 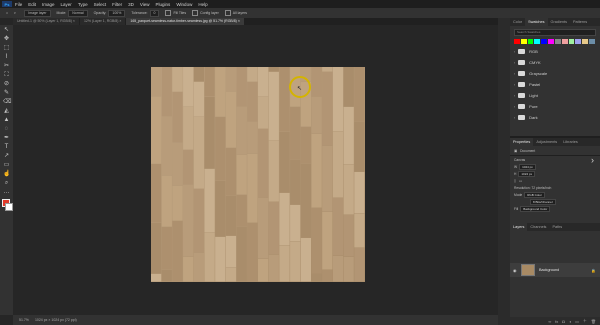 I want to click on gradient-tool-icon: ◭, so click(x=6, y=111).